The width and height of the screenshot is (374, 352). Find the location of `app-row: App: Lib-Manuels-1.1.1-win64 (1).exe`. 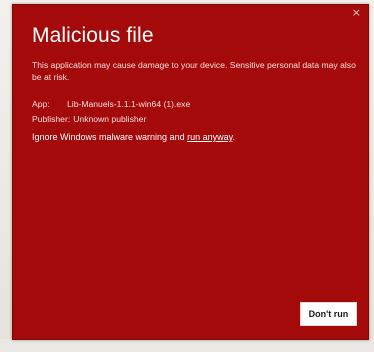

app-row: App: Lib-Manuels-1.1.1-win64 (1).exe is located at coordinates (111, 104).